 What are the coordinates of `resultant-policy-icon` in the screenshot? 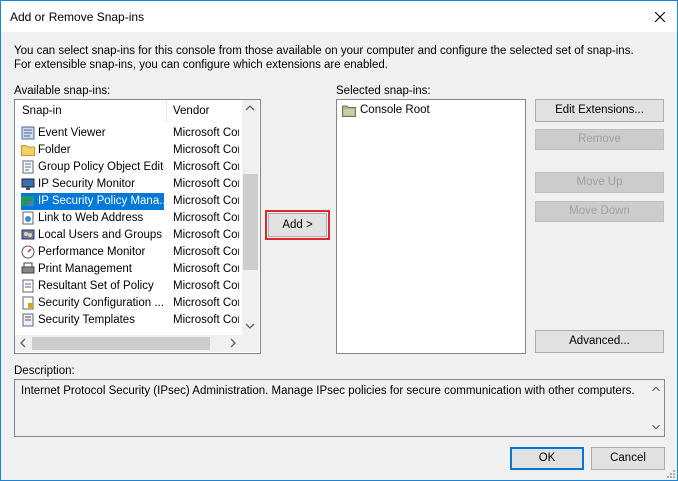 It's located at (28, 286).